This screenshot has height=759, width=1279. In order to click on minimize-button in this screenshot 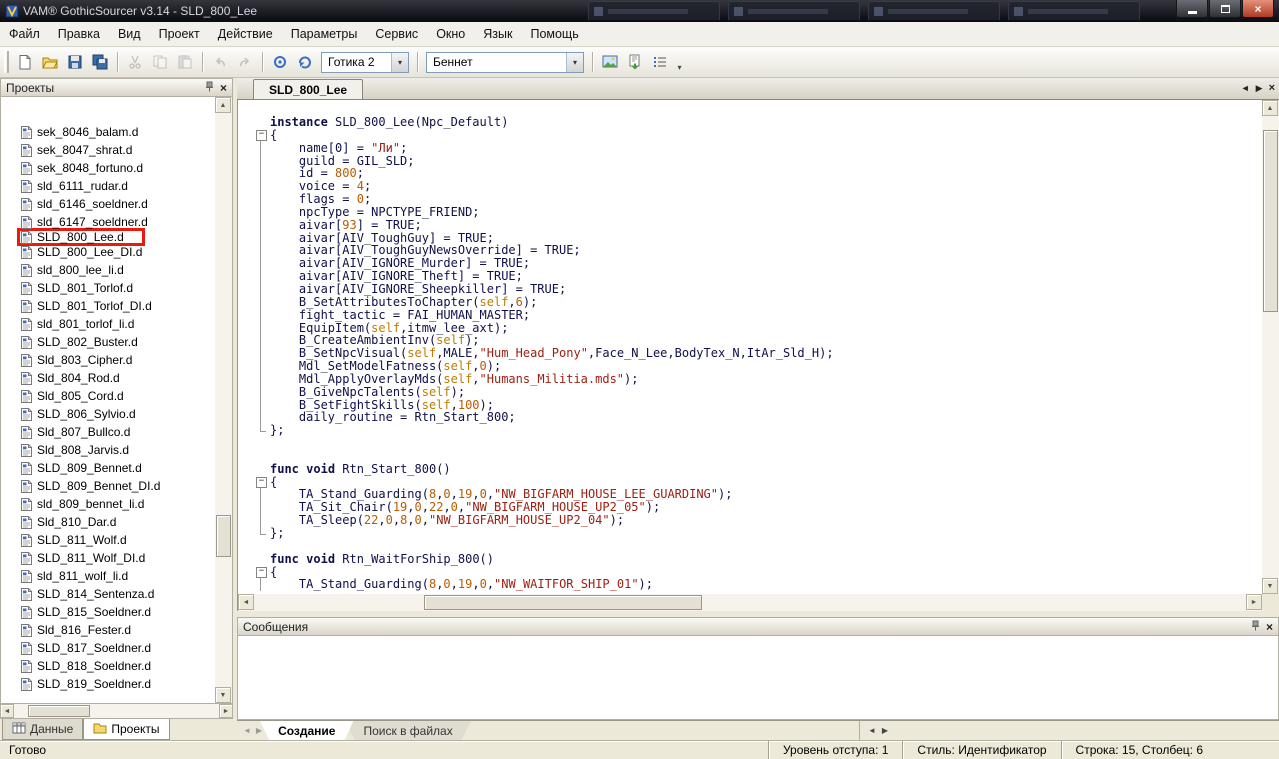, I will do `click(1192, 9)`.